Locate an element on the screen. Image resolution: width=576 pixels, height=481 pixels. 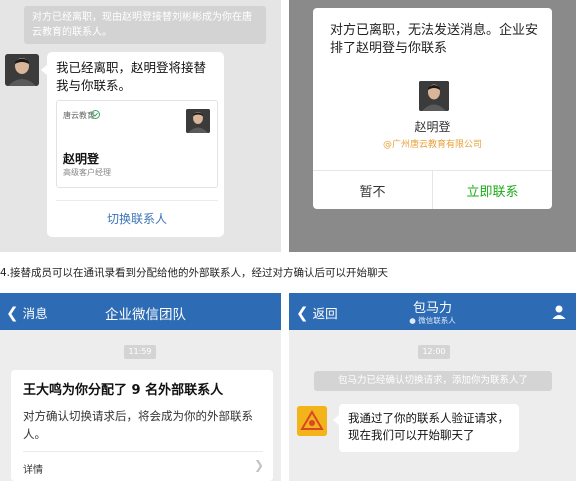
step-caption: 4.接替成员可以在通讯录看到分配给他的外部联系人，经过对方确认后可以开始聊天 is located at coordinates (194, 273).